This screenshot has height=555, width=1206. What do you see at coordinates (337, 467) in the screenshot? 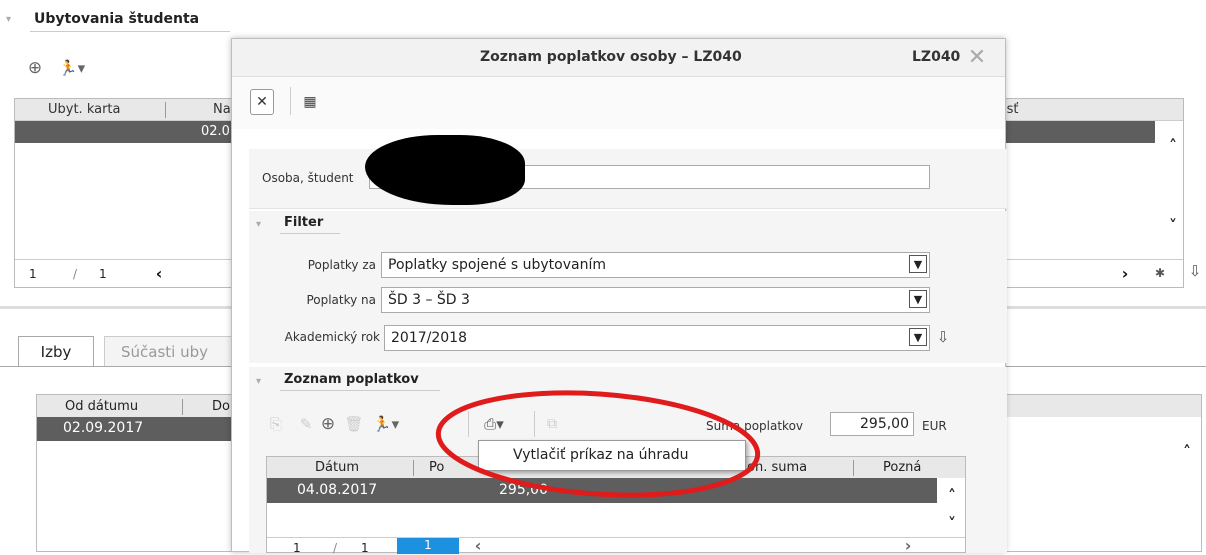
I see `fees-col-datum: Dátum` at bounding box center [337, 467].